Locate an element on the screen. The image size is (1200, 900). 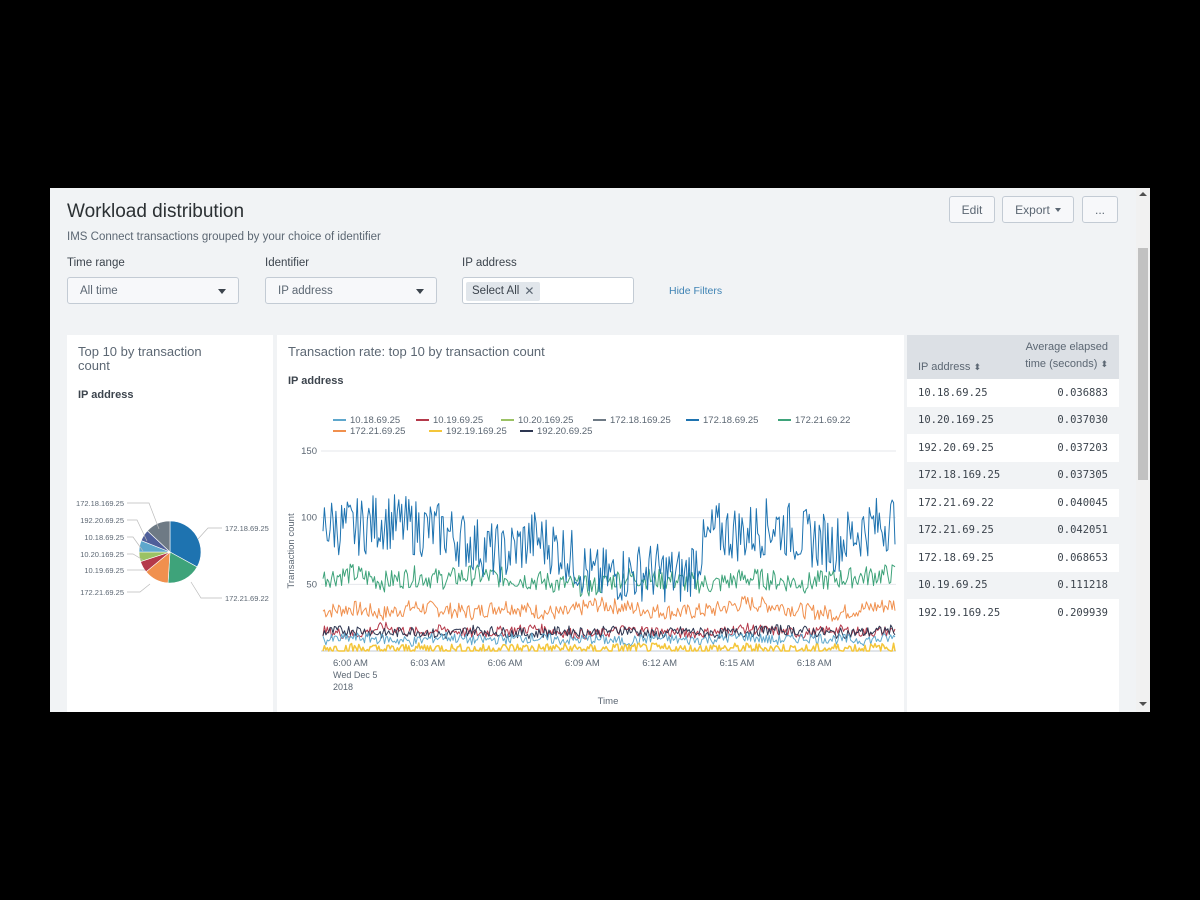
select-all-token: Select All ✕ is located at coordinates (503, 291).